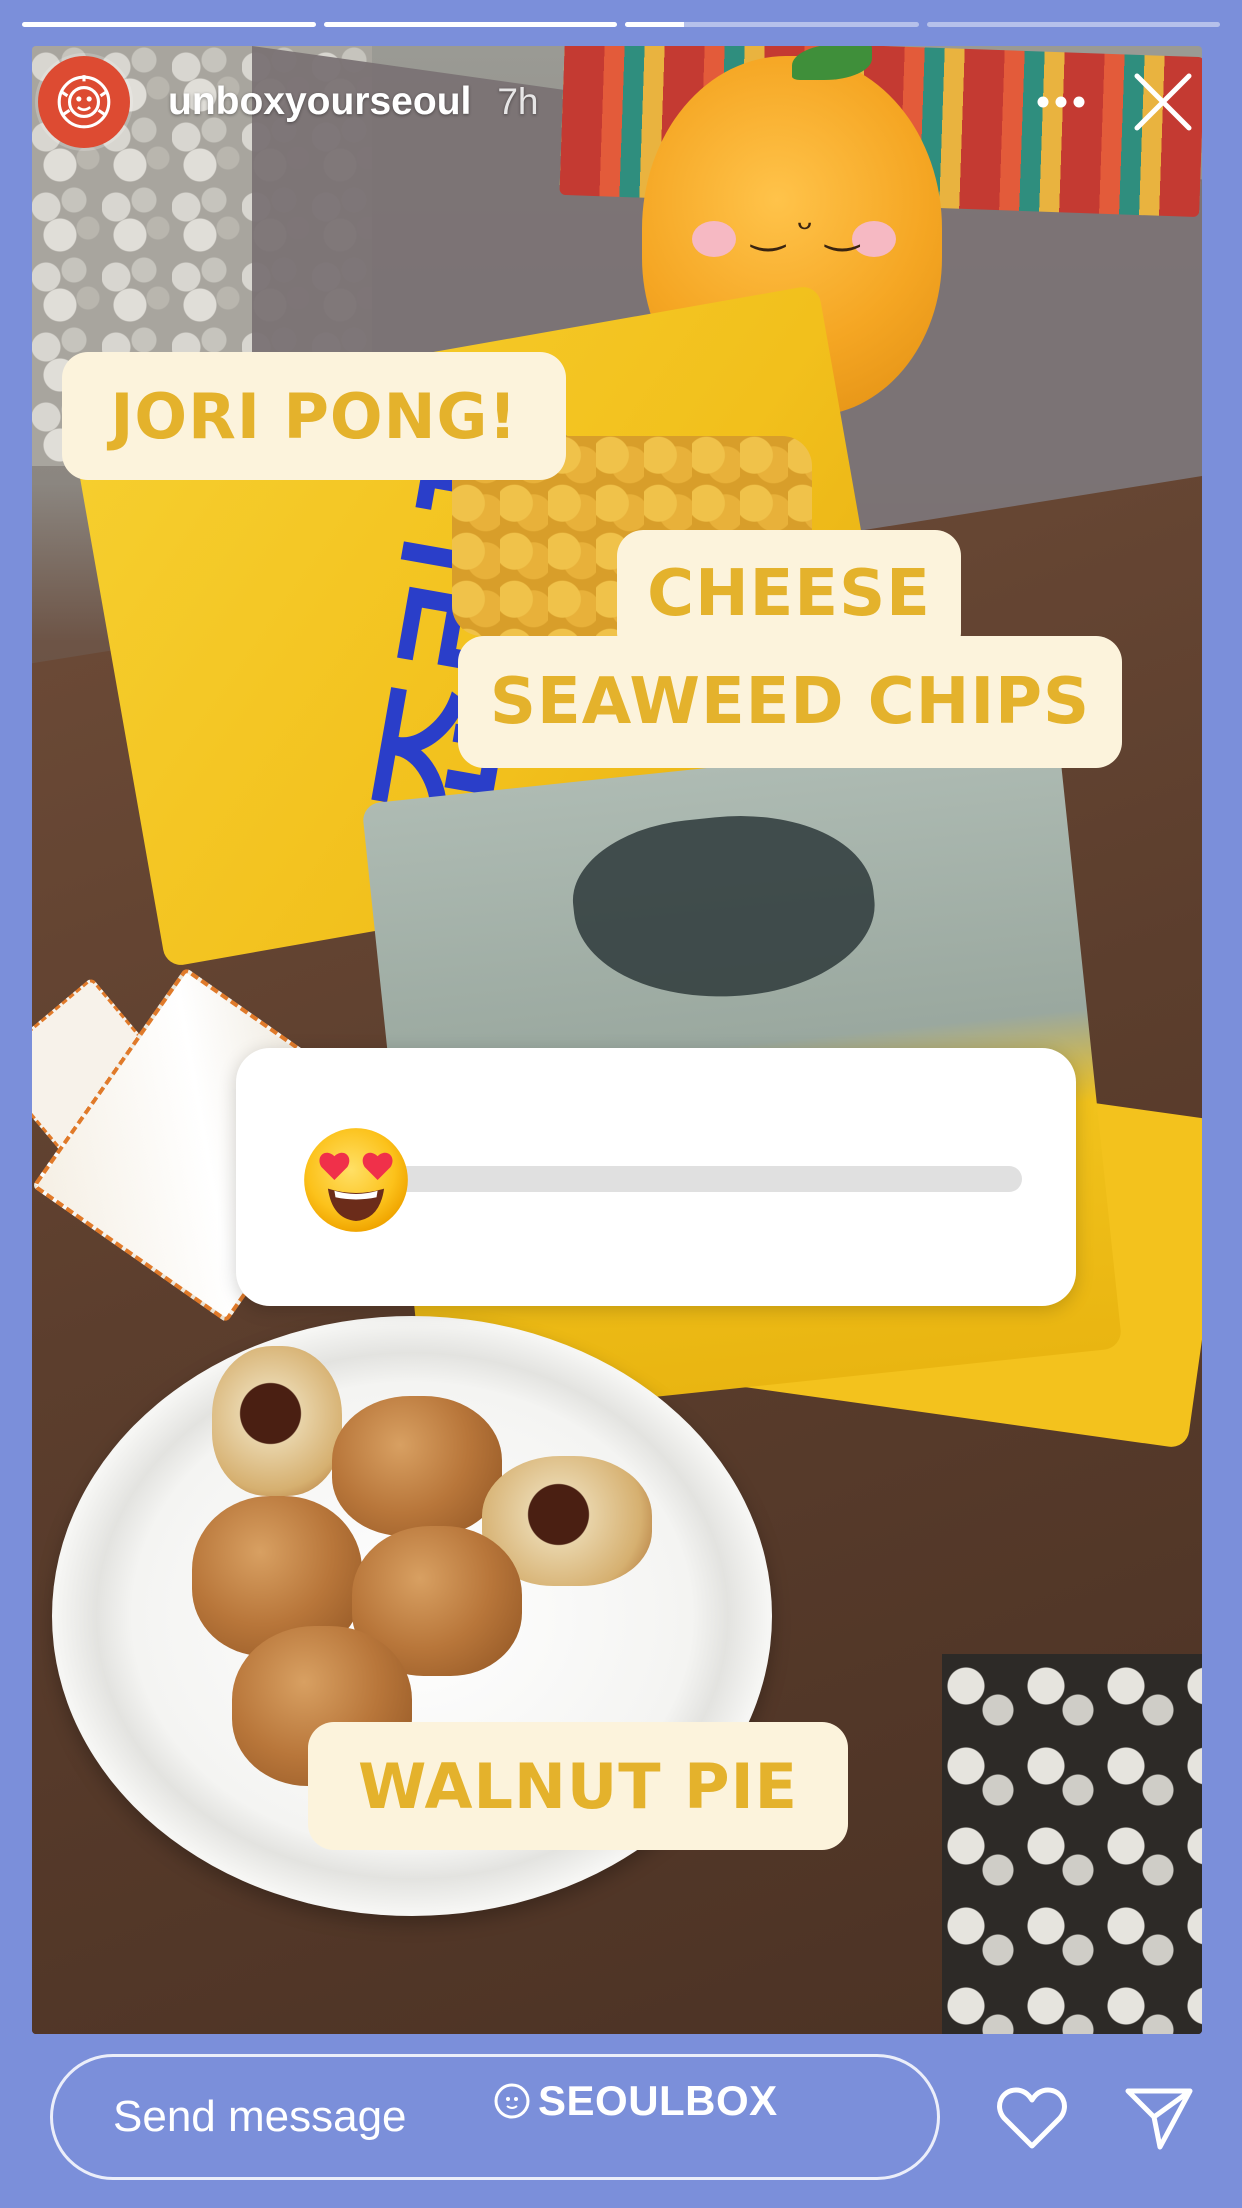  I want to click on walnut-pie-cut, so click(277, 1421).